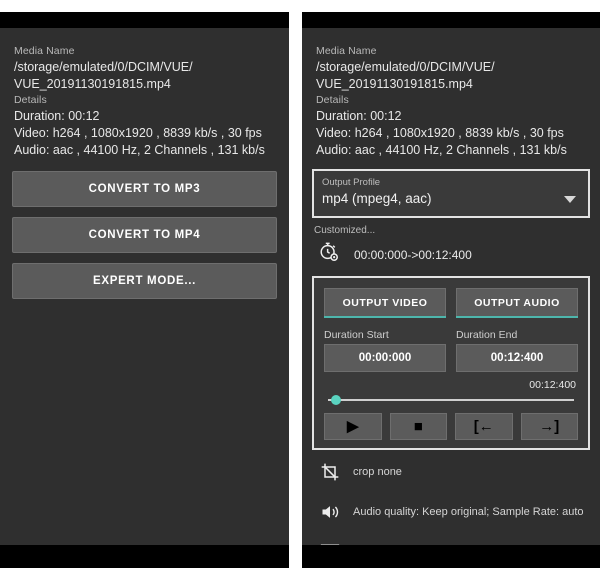  What do you see at coordinates (413, 254) in the screenshot?
I see `trim-range-text: 00:00:000->00:12:400` at bounding box center [413, 254].